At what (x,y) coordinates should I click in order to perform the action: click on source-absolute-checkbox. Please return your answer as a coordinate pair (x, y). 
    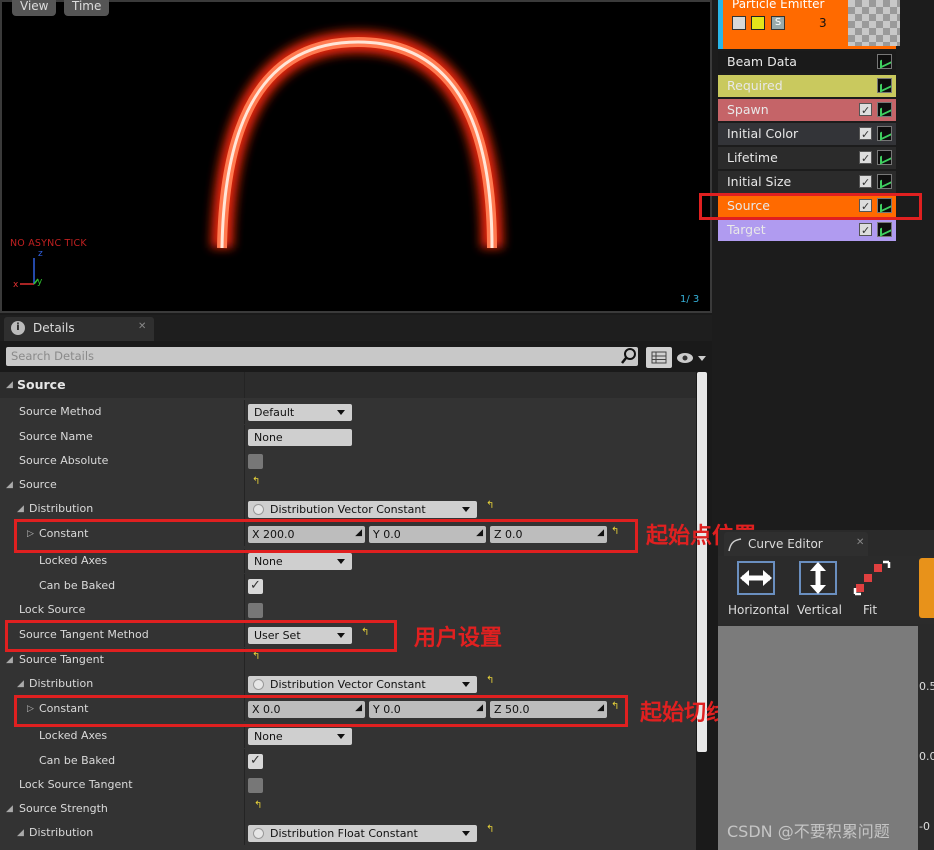
    Looking at the image, I should click on (255, 461).